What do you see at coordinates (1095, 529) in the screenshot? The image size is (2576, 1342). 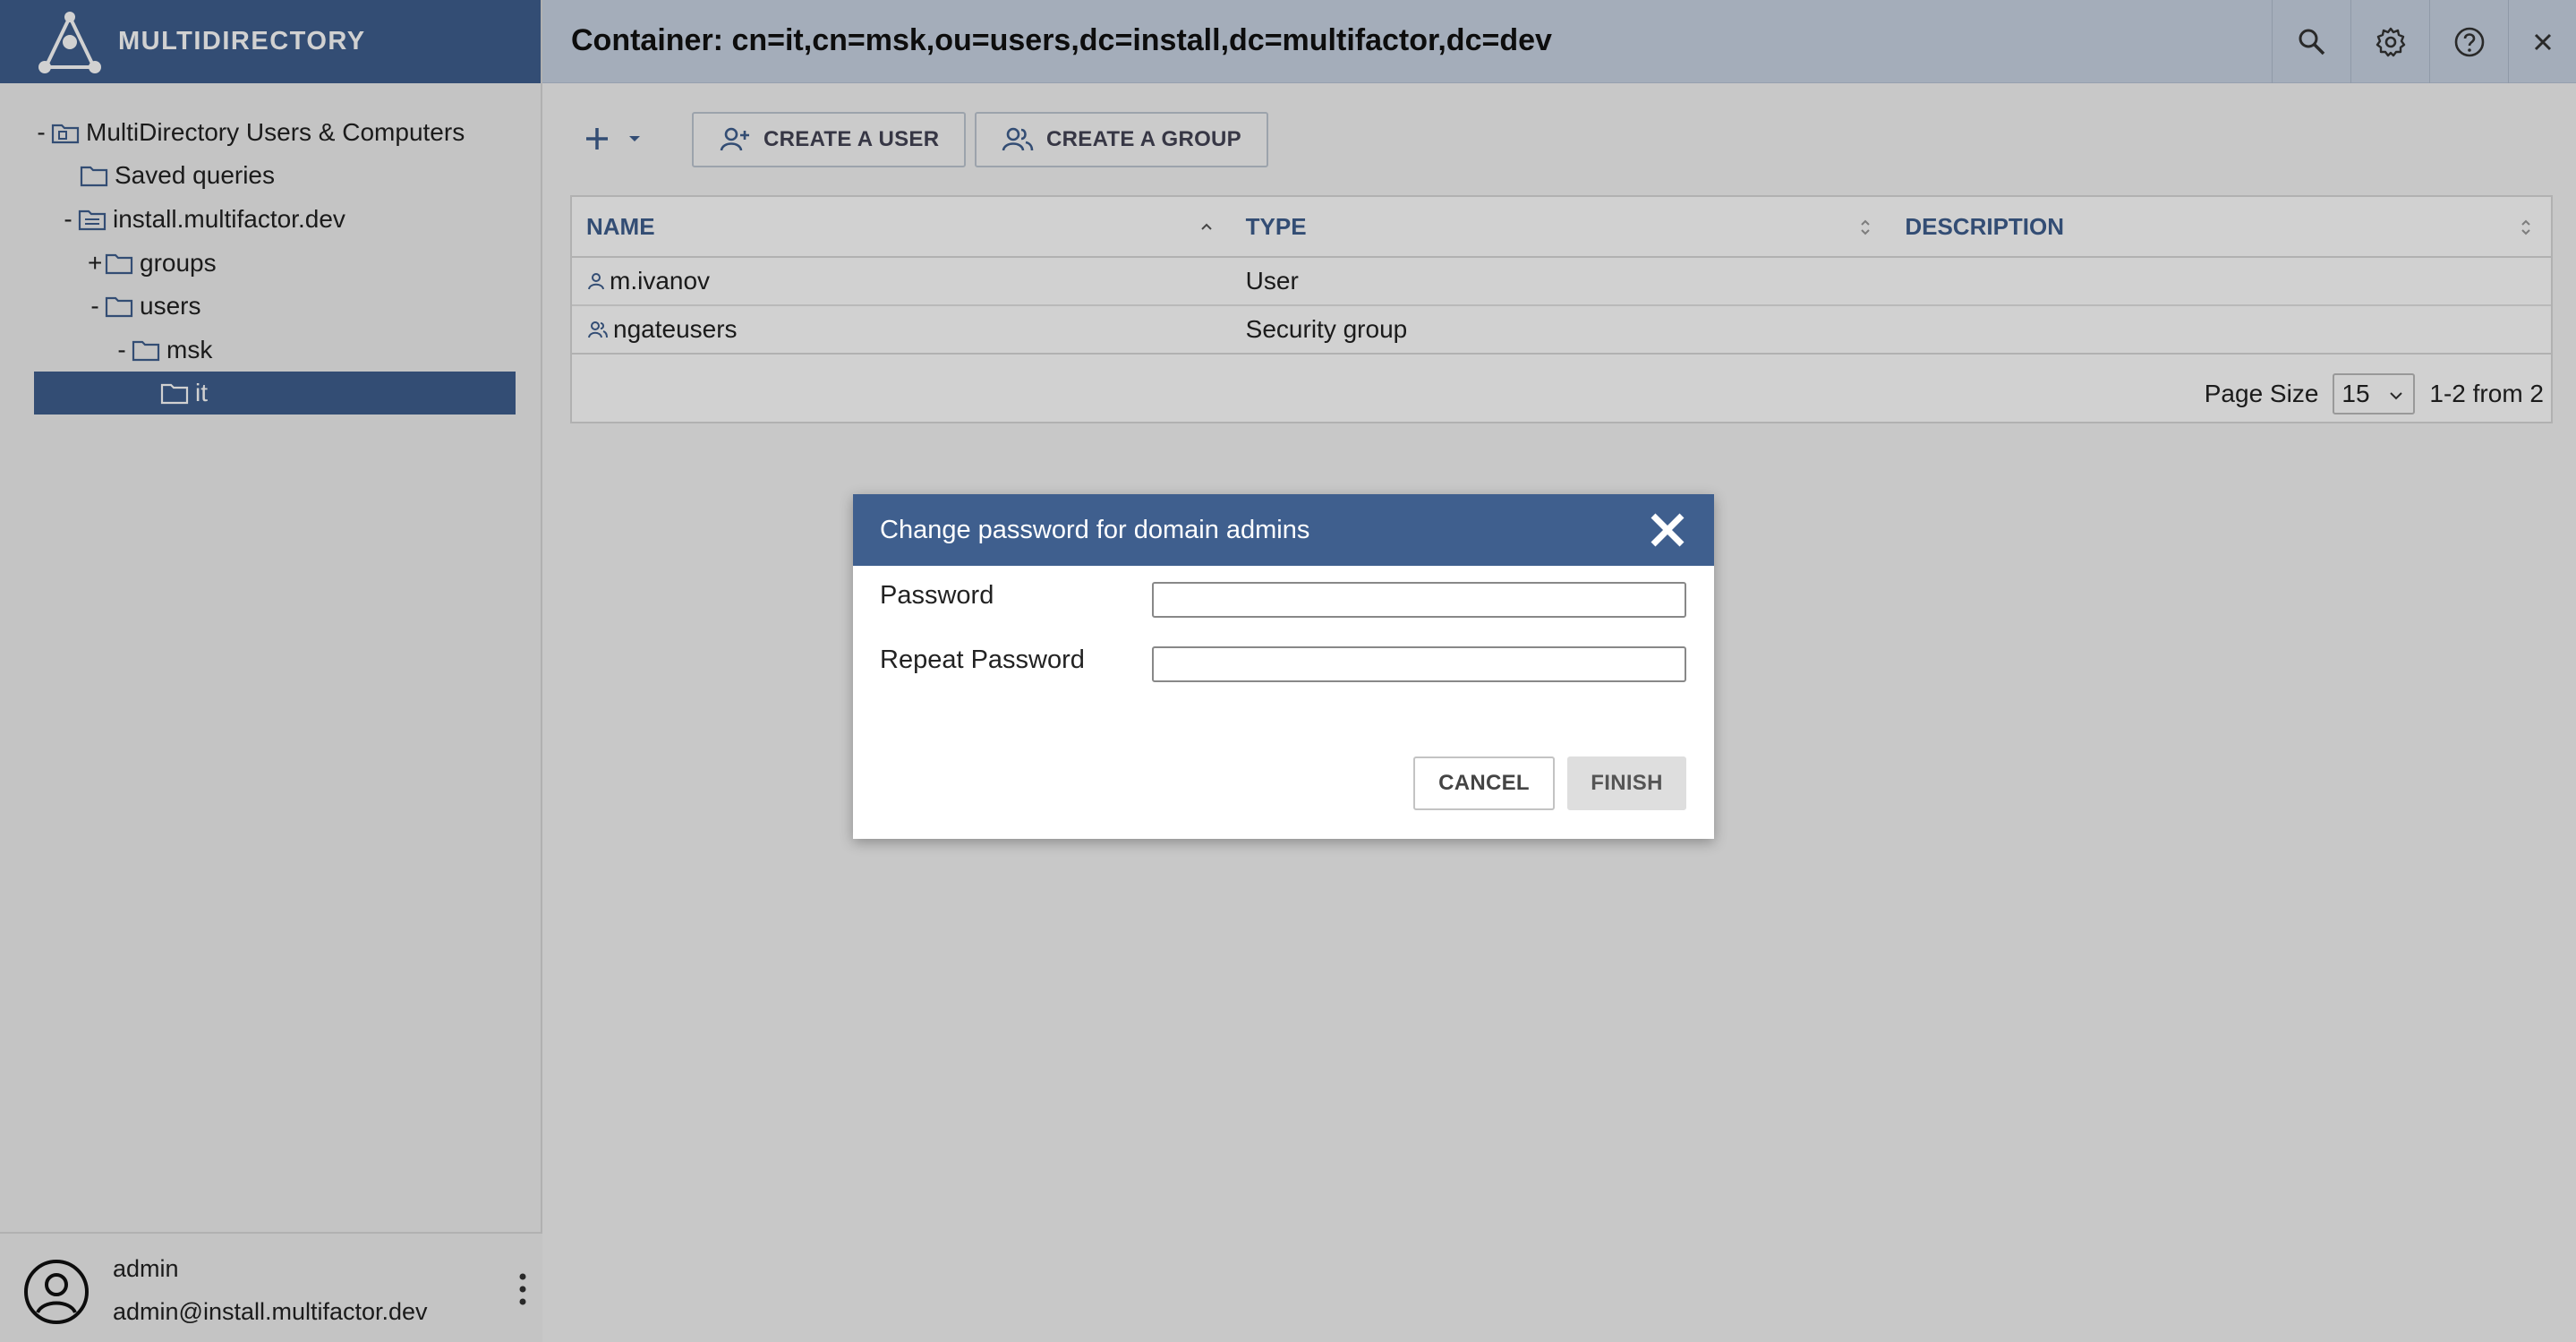 I see `dialog-title: Change password for domain admins` at bounding box center [1095, 529].